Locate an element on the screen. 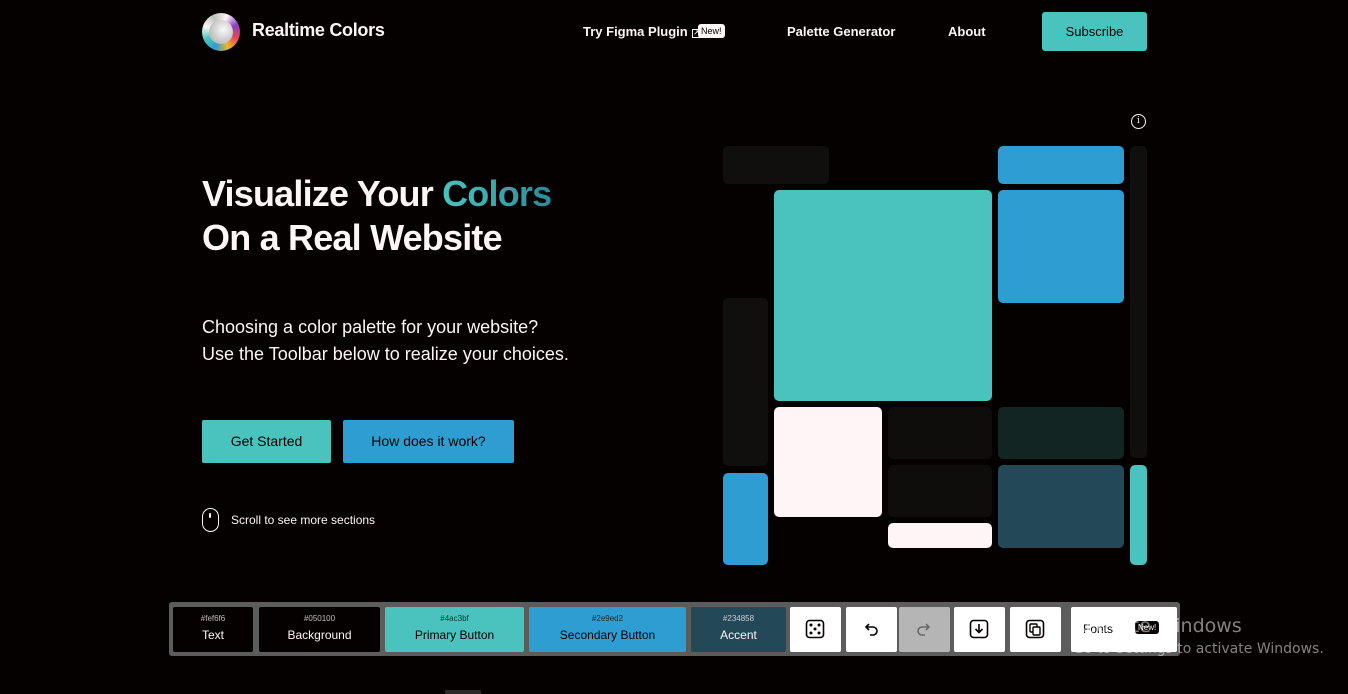  scroll-hint: Scroll to see more sections is located at coordinates (303, 520).